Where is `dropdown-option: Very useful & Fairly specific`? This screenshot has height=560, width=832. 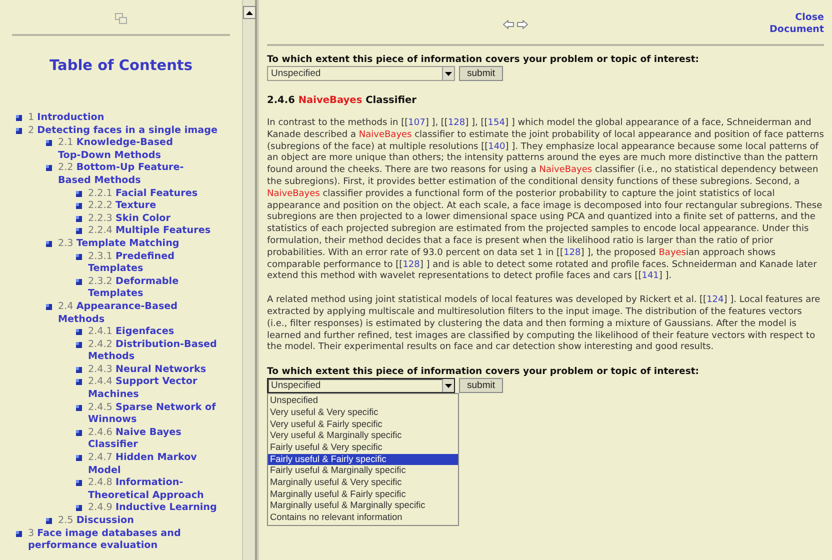
dropdown-option: Very useful & Fairly specific is located at coordinates (363, 424).